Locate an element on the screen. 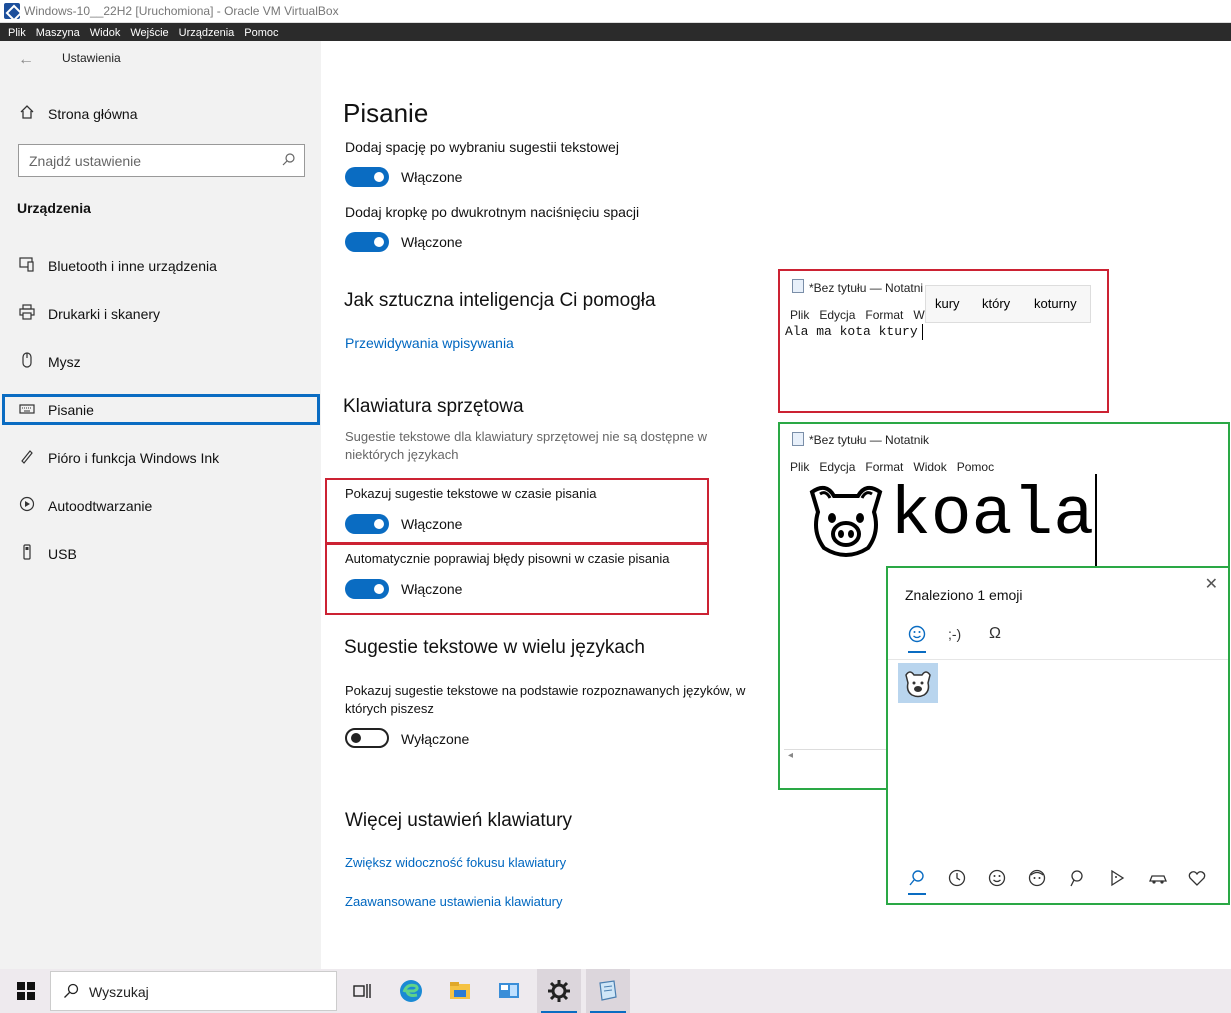  sidebar-item-label: Autoodtwarzanie is located at coordinates (100, 506).